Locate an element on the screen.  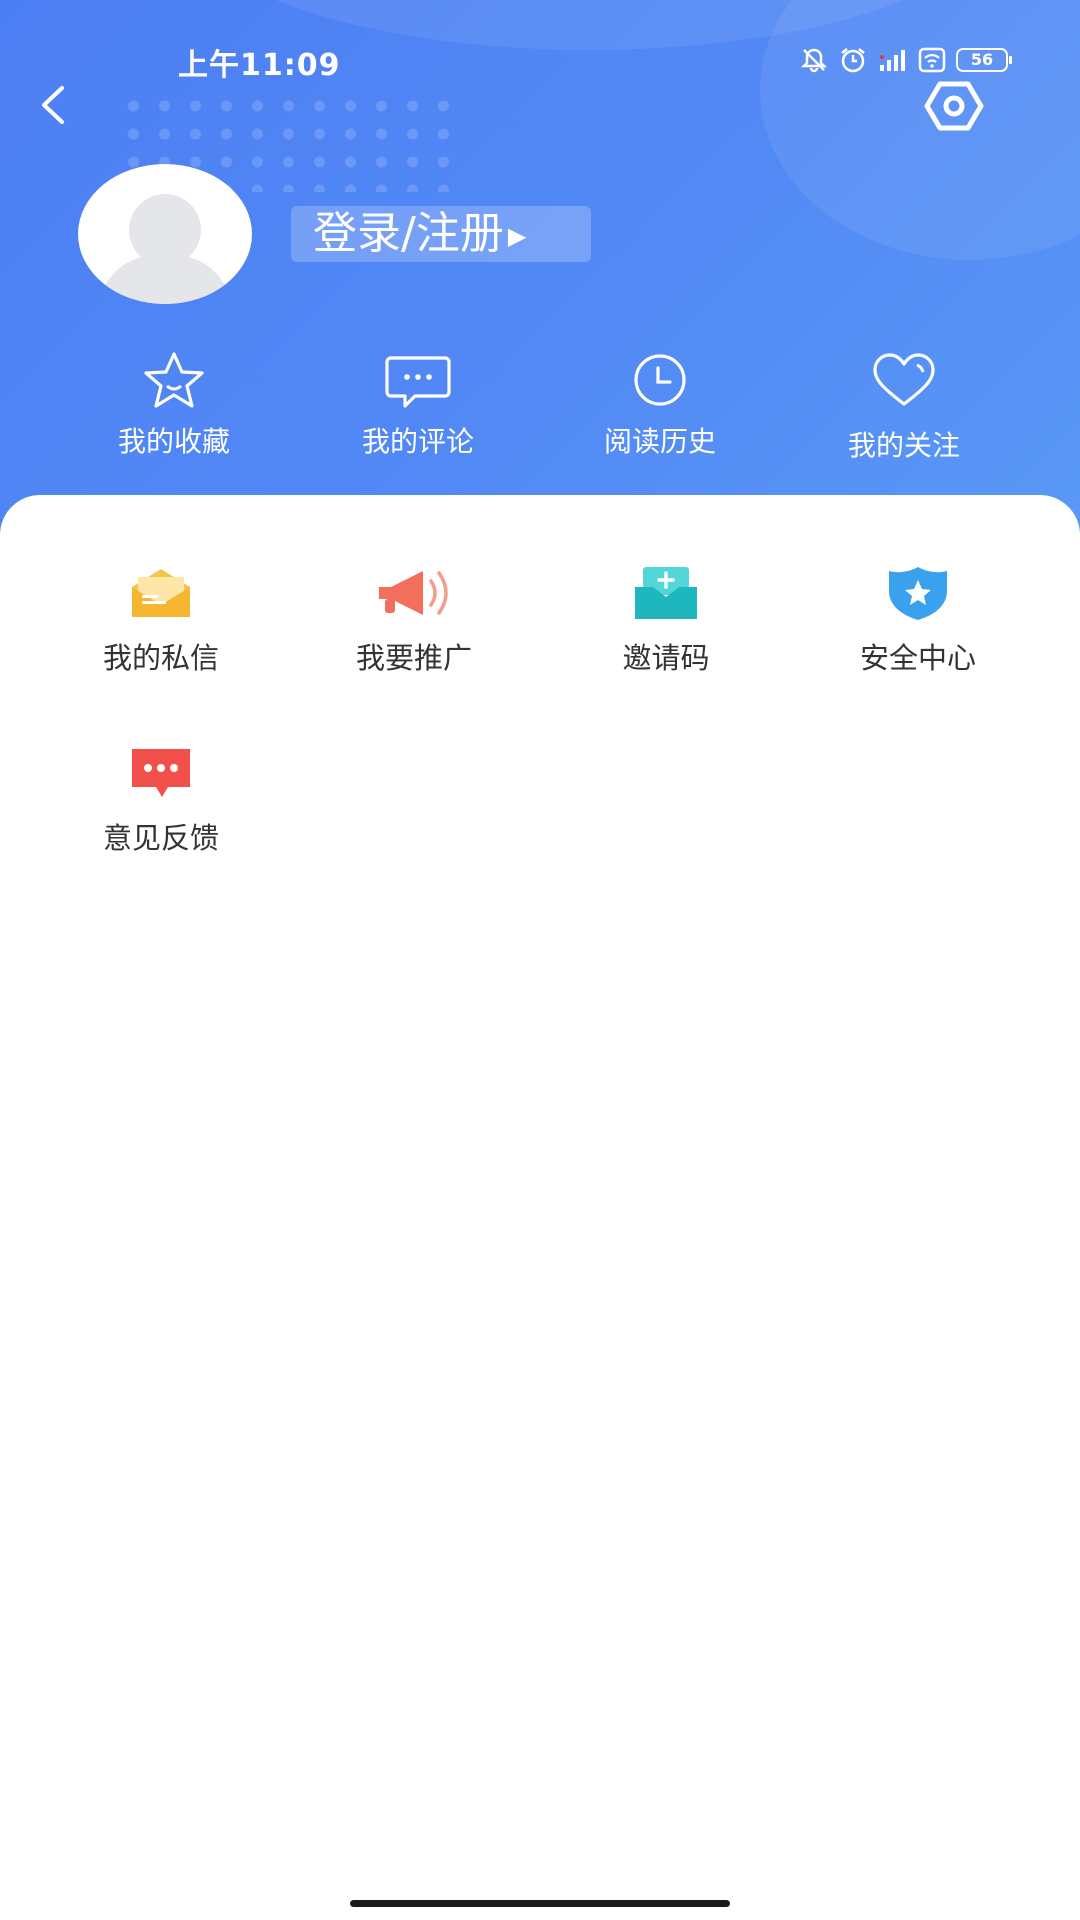
alarm-icon is located at coordinates (853, 60).